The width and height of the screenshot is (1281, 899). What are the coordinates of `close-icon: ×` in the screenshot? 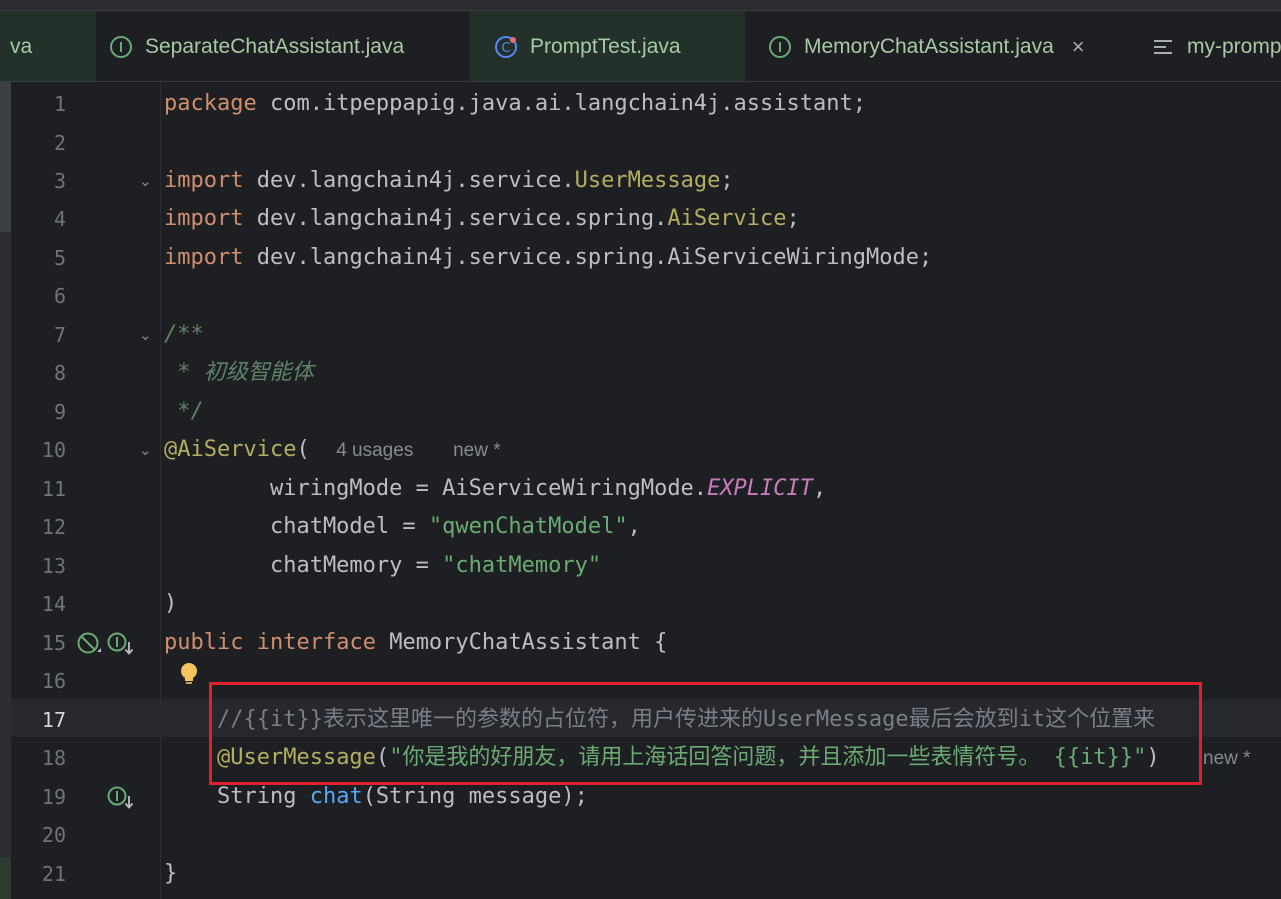 It's located at (1078, 47).